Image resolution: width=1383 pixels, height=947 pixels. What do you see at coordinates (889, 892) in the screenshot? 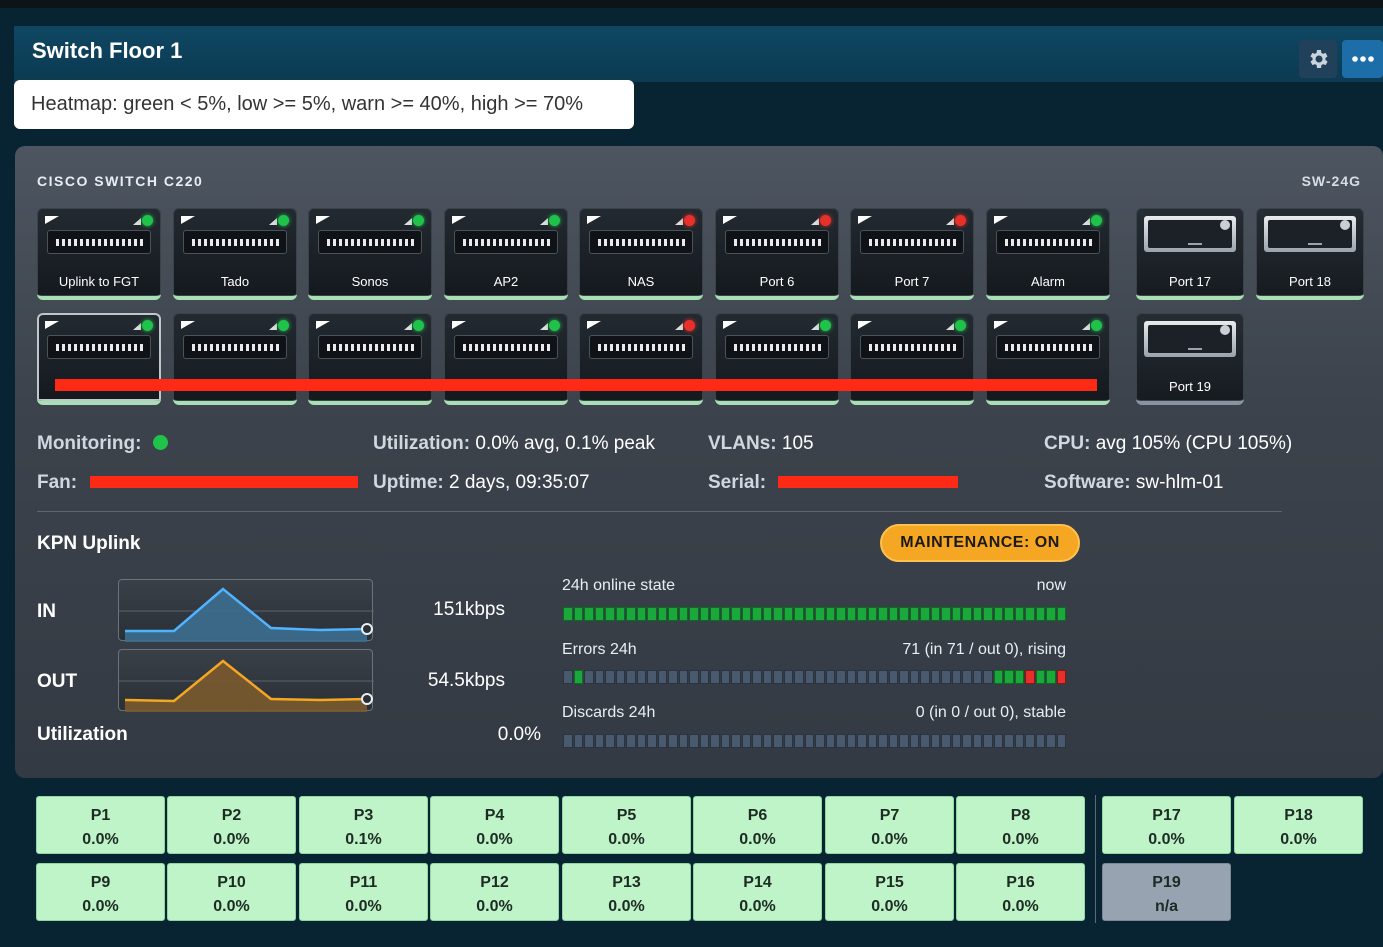
I see `heatmap-tile-p15: P15 0.0%` at bounding box center [889, 892].